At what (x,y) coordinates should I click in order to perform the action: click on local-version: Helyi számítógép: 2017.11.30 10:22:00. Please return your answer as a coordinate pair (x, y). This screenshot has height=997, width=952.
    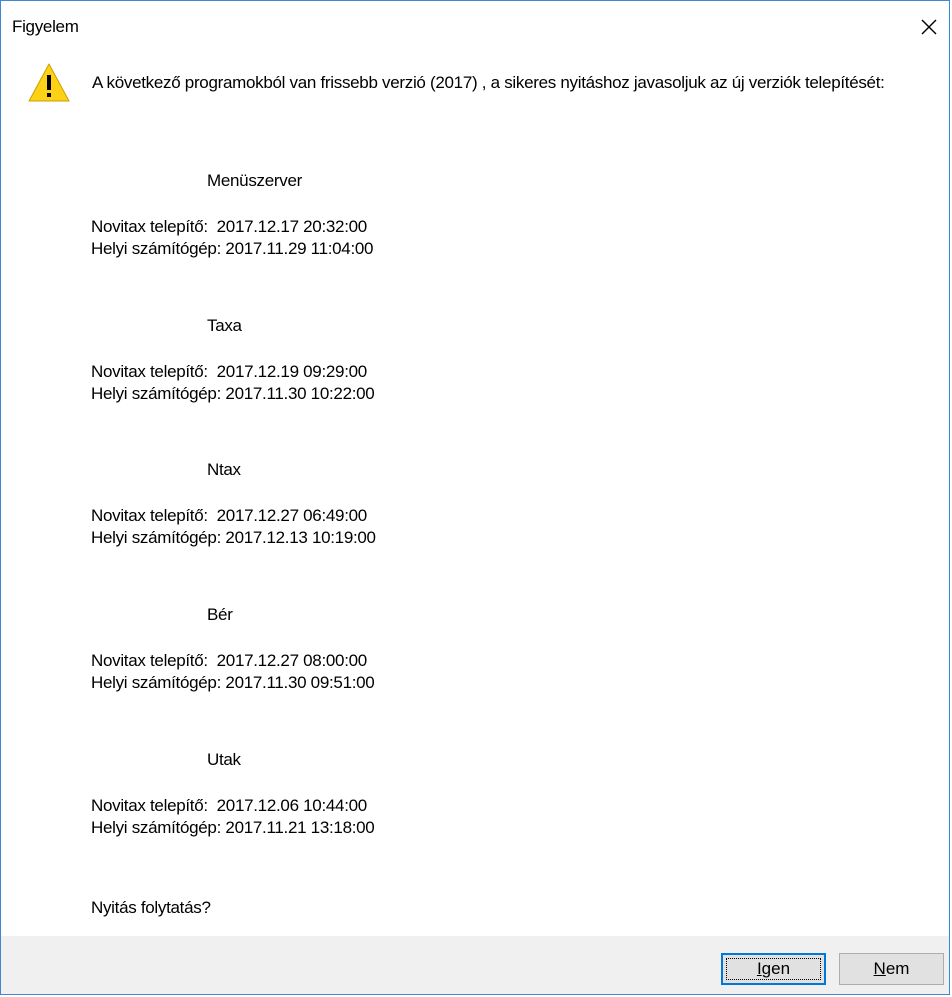
    Looking at the image, I should click on (233, 393).